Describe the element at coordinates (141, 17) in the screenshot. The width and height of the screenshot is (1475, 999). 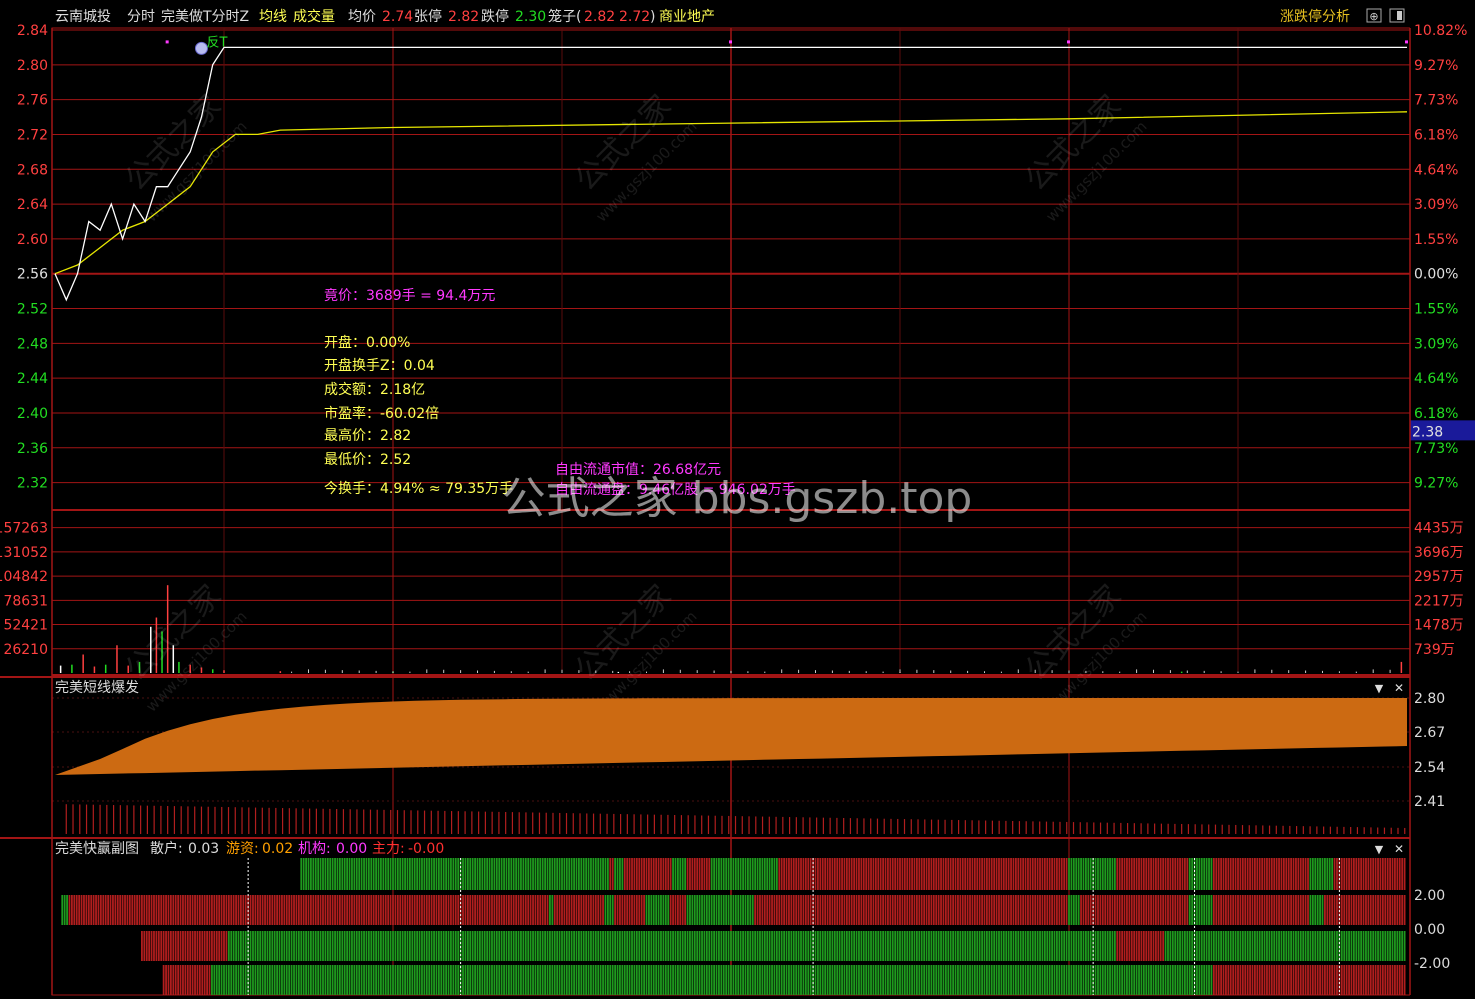
I see `mode-label: 分时` at that location.